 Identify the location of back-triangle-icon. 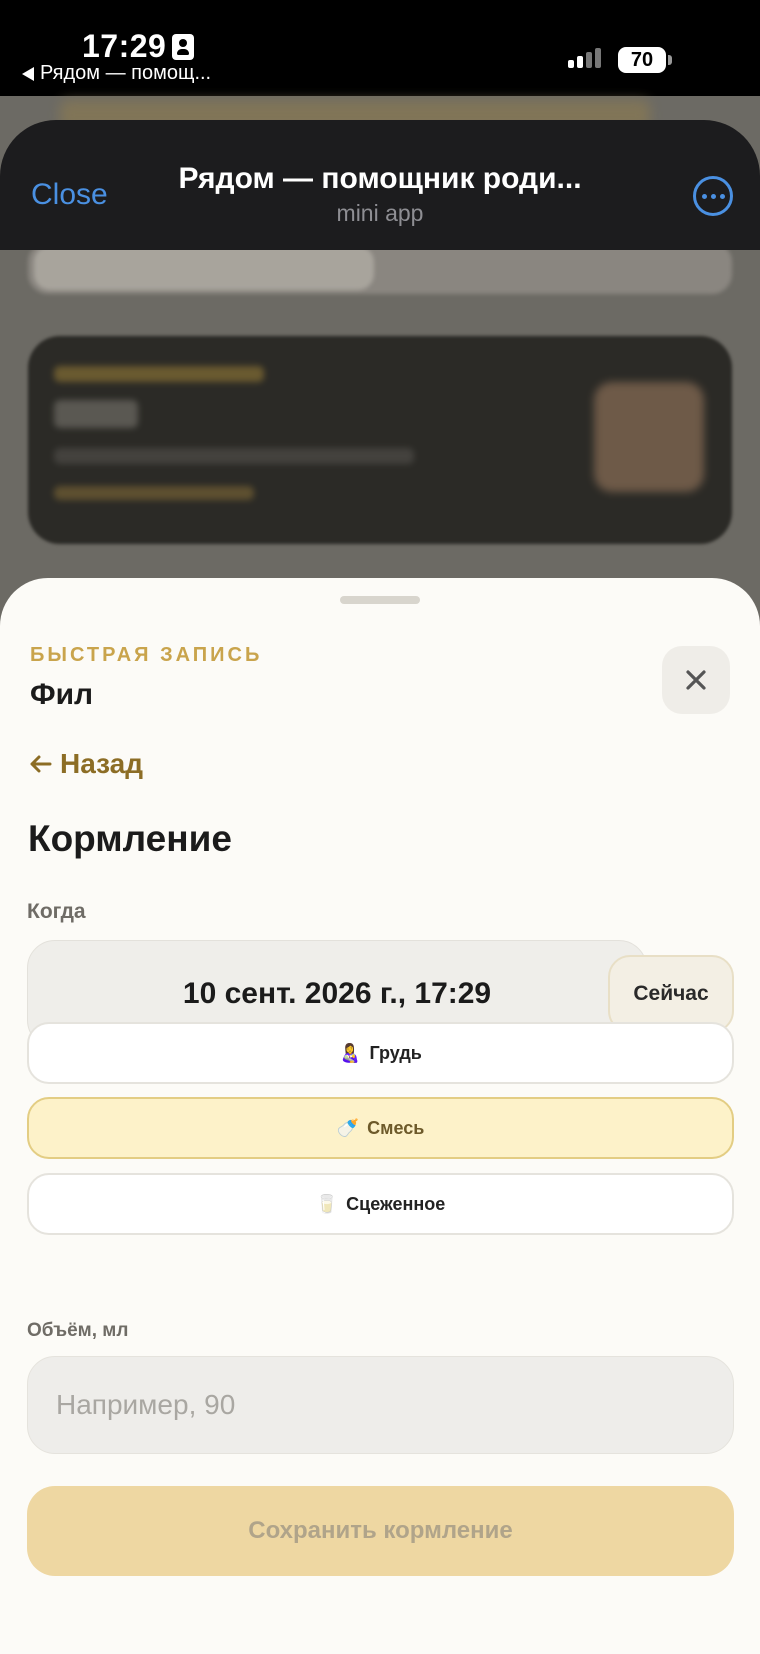
(28, 73).